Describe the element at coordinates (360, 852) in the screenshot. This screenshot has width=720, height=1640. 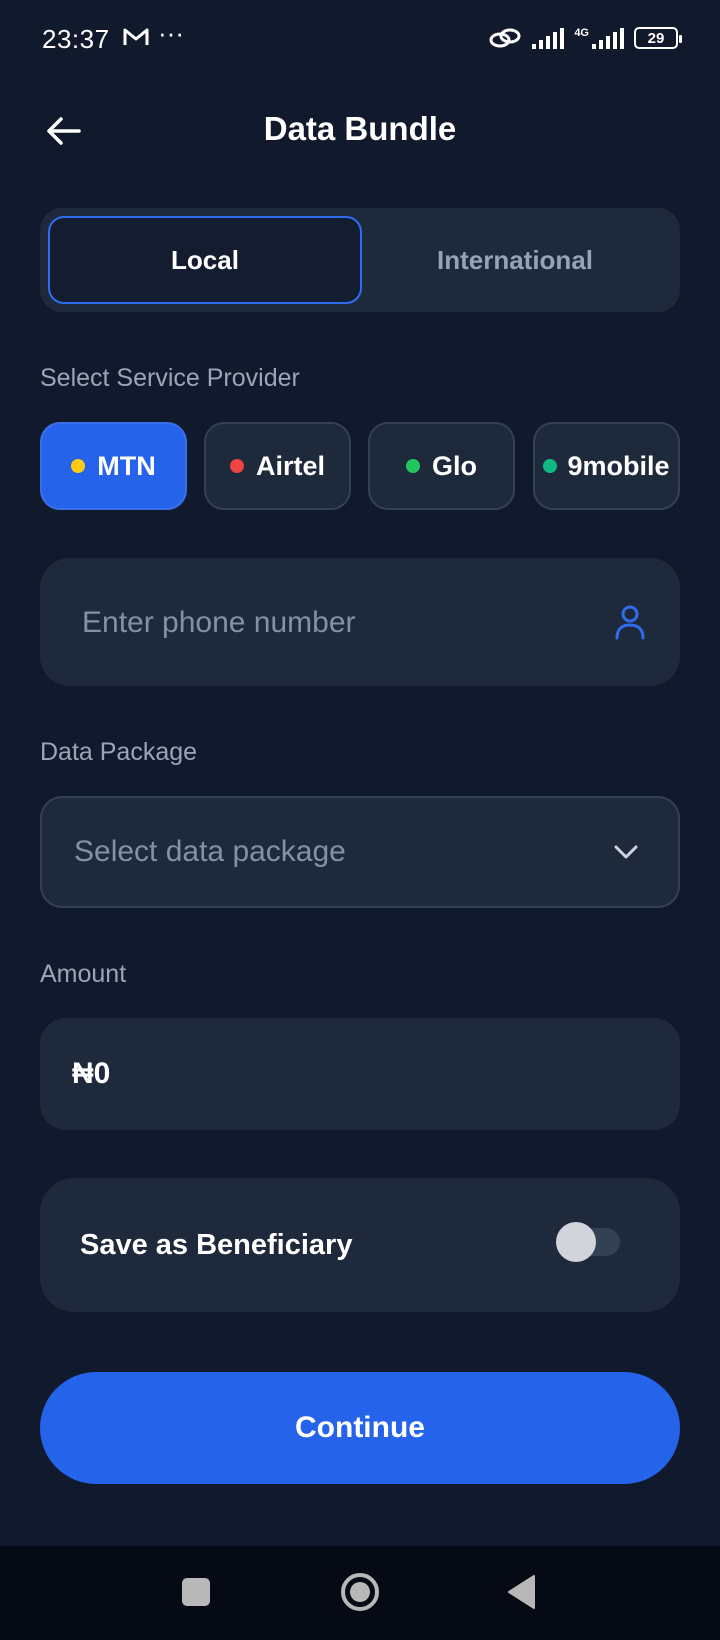
I see `data-package-select: Select data package` at that location.